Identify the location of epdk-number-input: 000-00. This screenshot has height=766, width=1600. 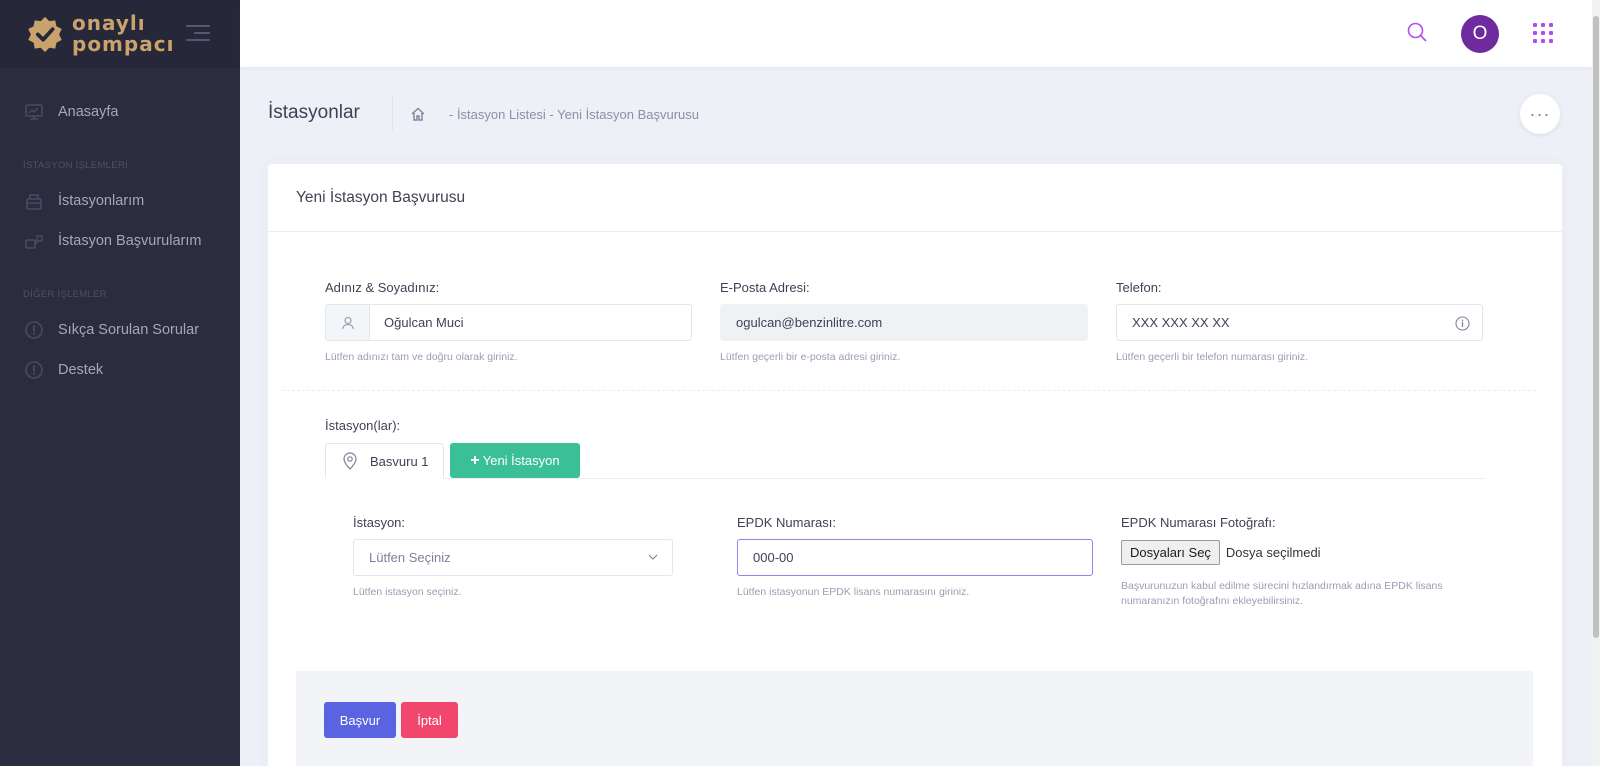
(915, 557).